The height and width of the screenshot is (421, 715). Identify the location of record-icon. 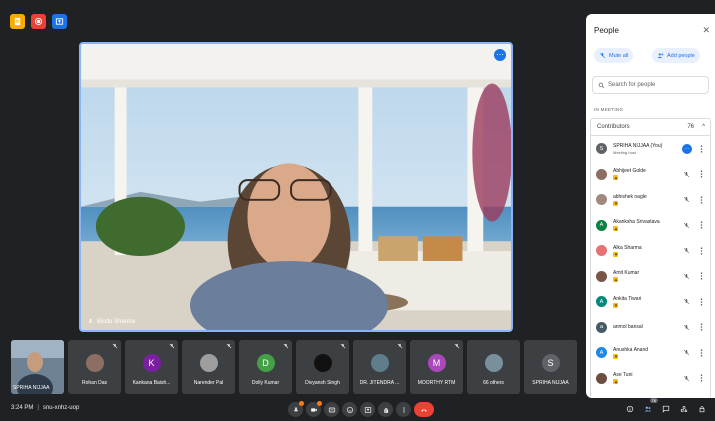
(38, 21).